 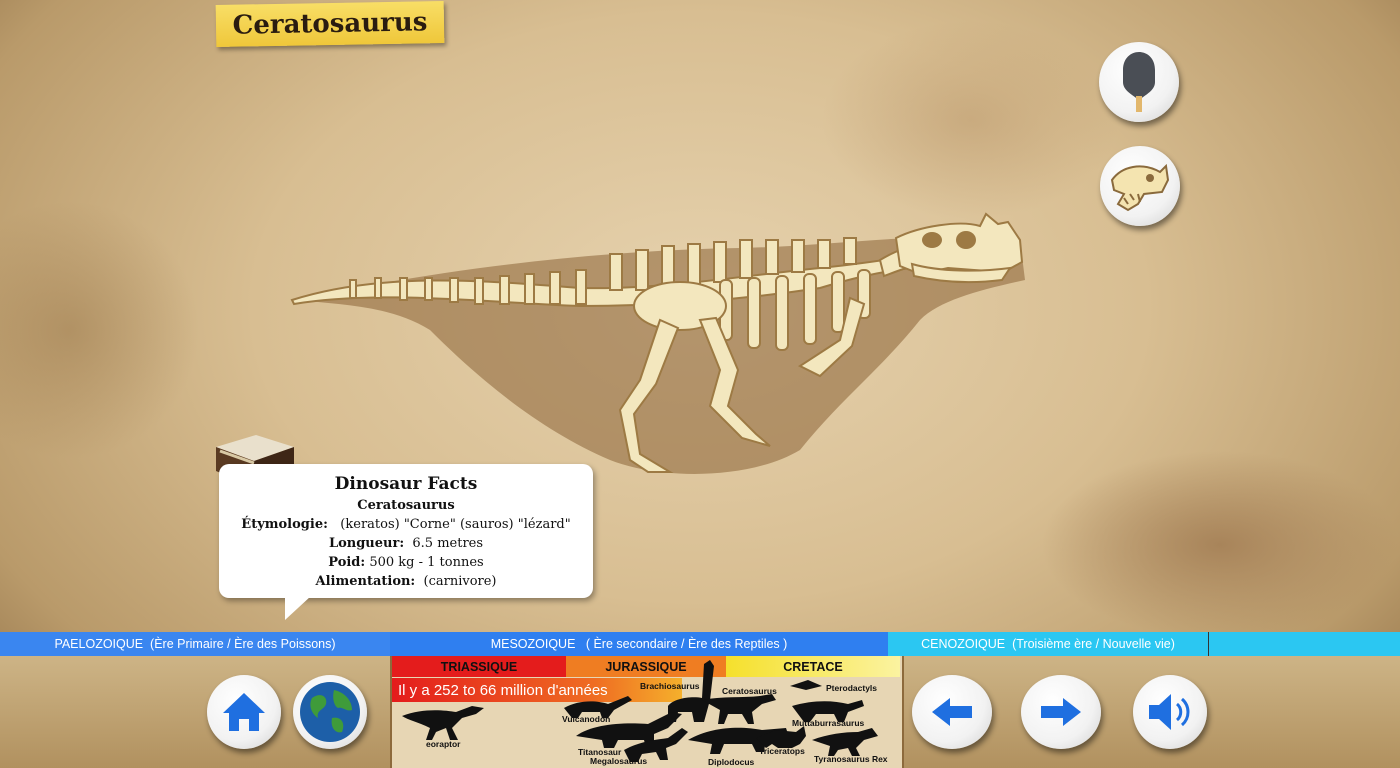 I want to click on globe-icon, so click(x=330, y=712).